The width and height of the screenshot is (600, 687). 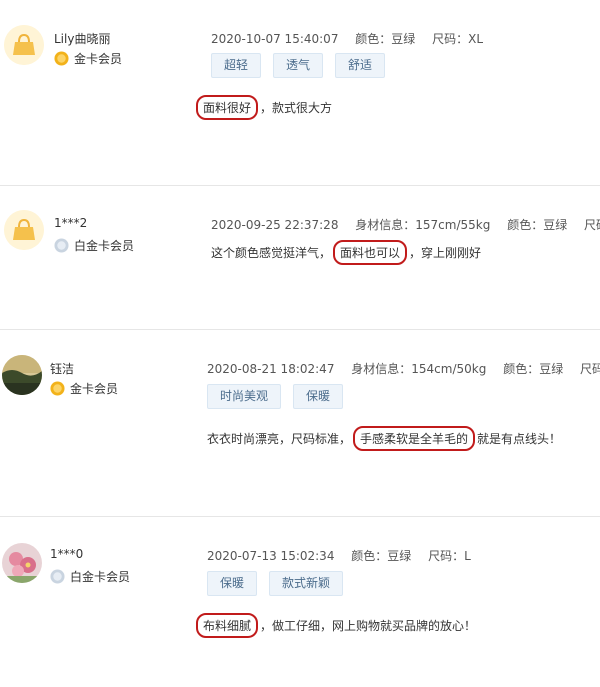 What do you see at coordinates (458, 39) in the screenshot?
I see `review-size: 尺码：XL` at bounding box center [458, 39].